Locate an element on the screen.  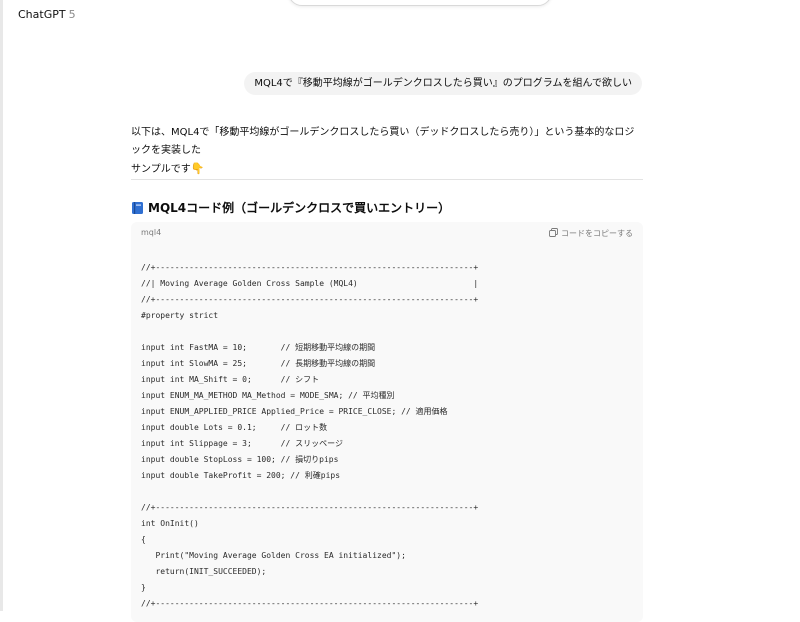
user-message-text: MQL4で『移動平均線がゴールデンクロスしたら買い』のプログラムを組んで欲しい is located at coordinates (443, 83).